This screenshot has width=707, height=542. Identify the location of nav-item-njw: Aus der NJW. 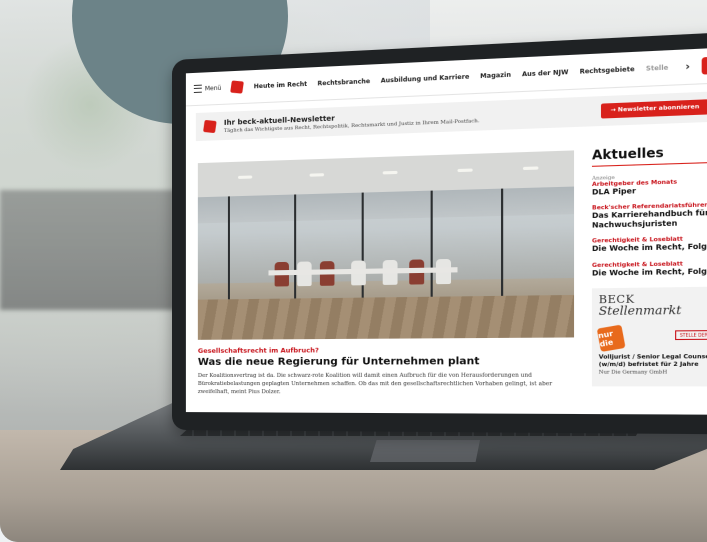
(545, 73).